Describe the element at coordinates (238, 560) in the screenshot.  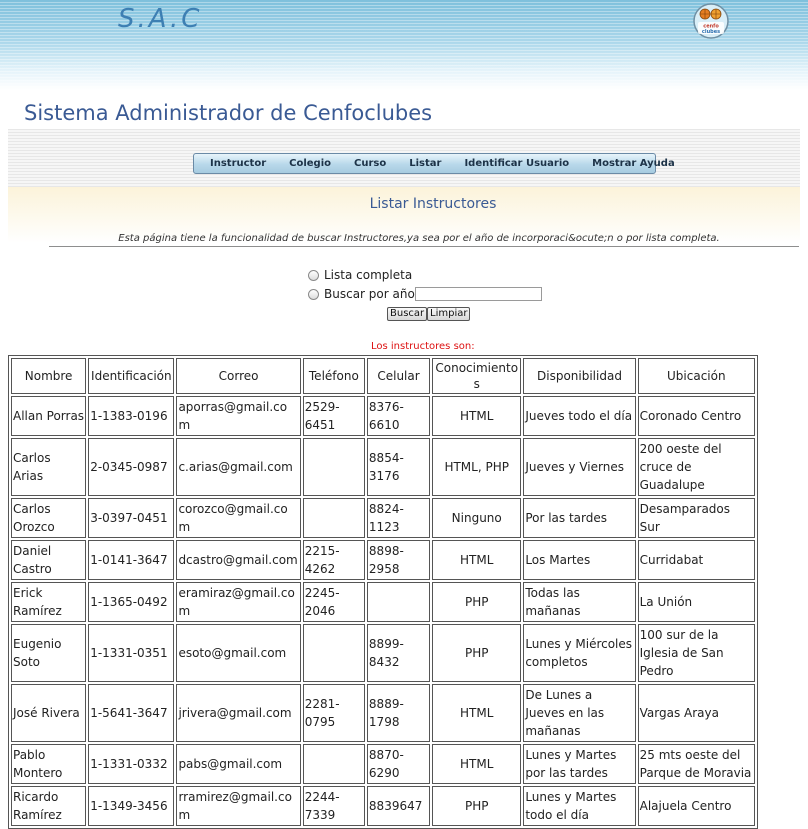
I see `table-cell: dcastro@gmail.com` at that location.